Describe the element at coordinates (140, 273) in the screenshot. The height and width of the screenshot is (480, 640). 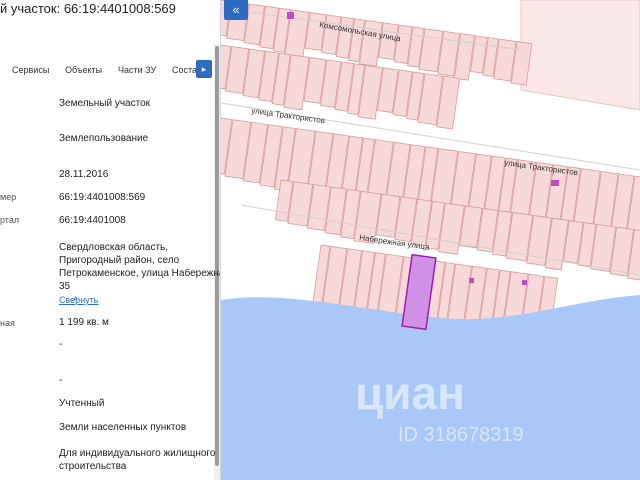
I see `address-line-3: Петрокаменское, улица Набережная,` at that location.